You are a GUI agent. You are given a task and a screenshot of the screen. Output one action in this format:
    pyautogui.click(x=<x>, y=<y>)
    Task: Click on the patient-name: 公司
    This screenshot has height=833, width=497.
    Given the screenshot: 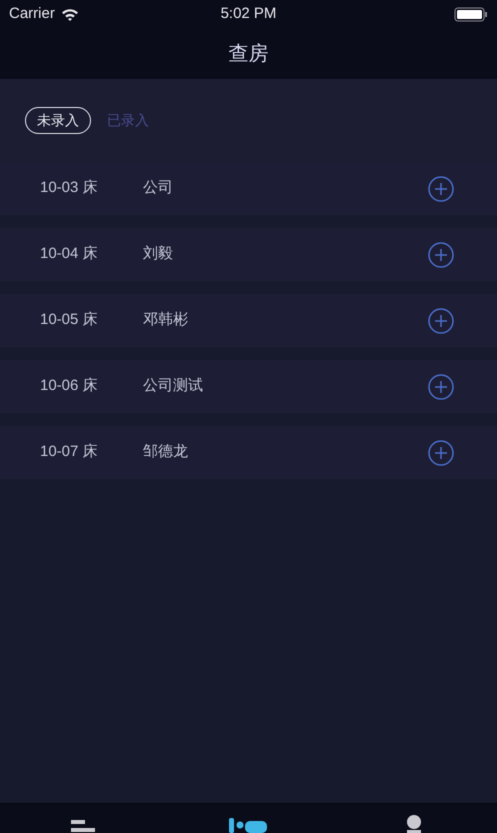 What is the action you would take?
    pyautogui.click(x=158, y=188)
    